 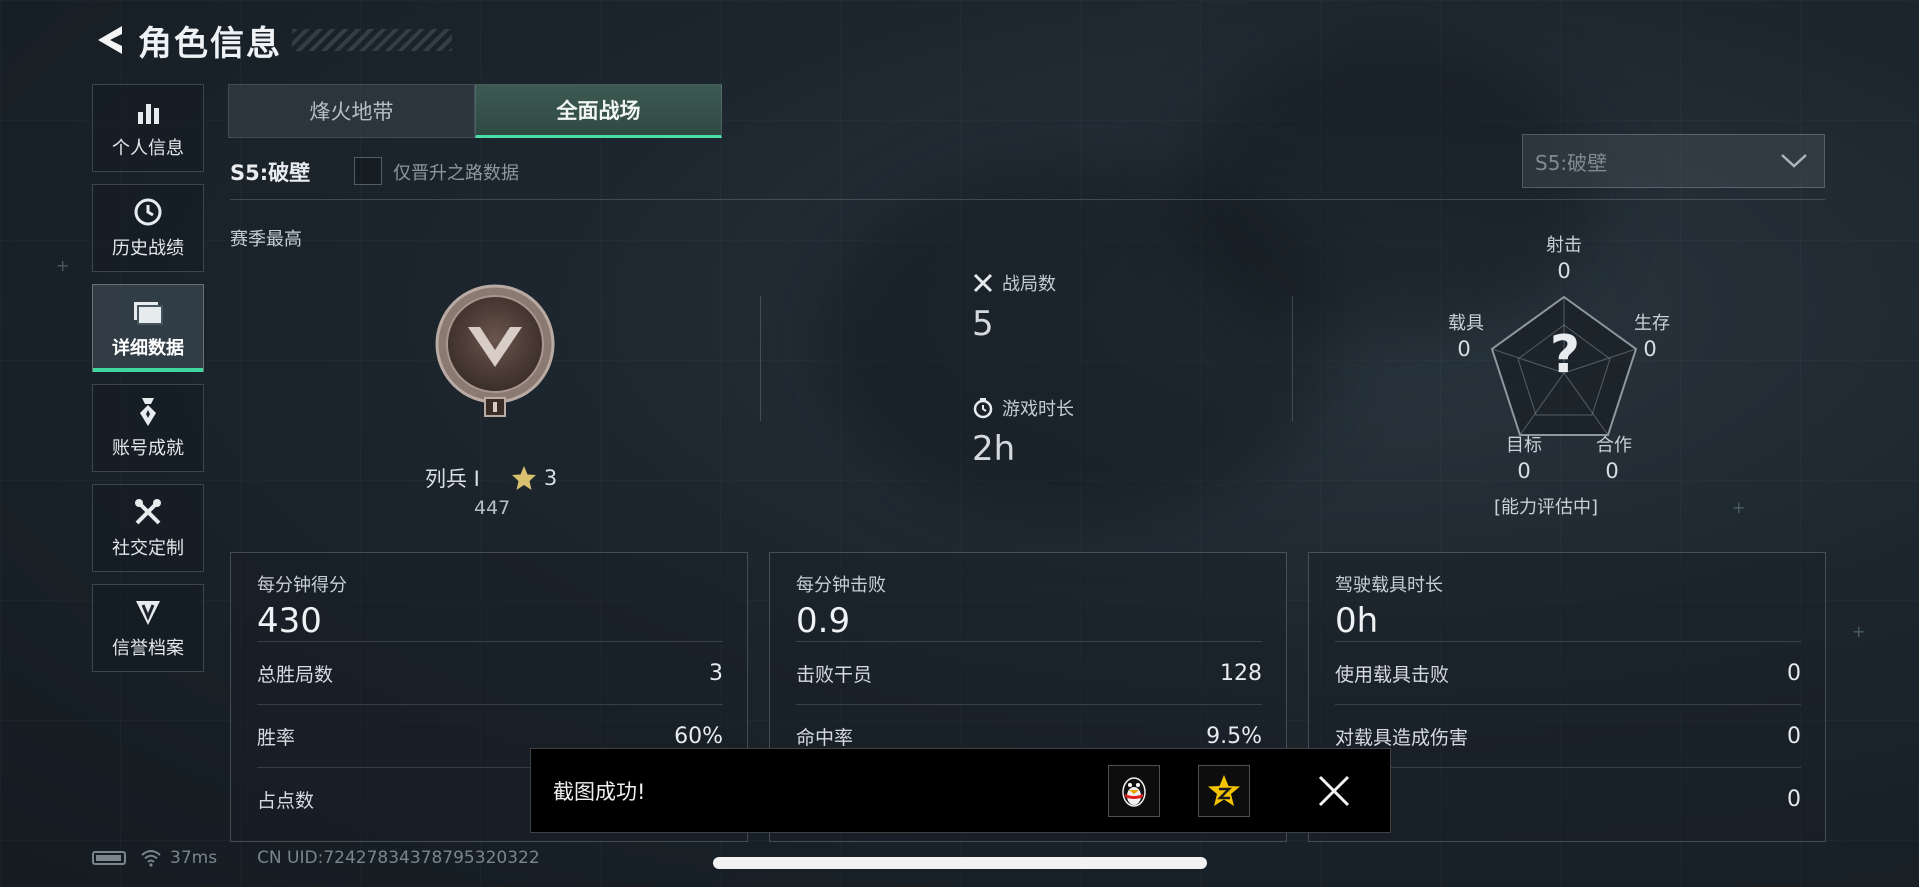 What do you see at coordinates (983, 408) in the screenshot?
I see `stopwatch-icon` at bounding box center [983, 408].